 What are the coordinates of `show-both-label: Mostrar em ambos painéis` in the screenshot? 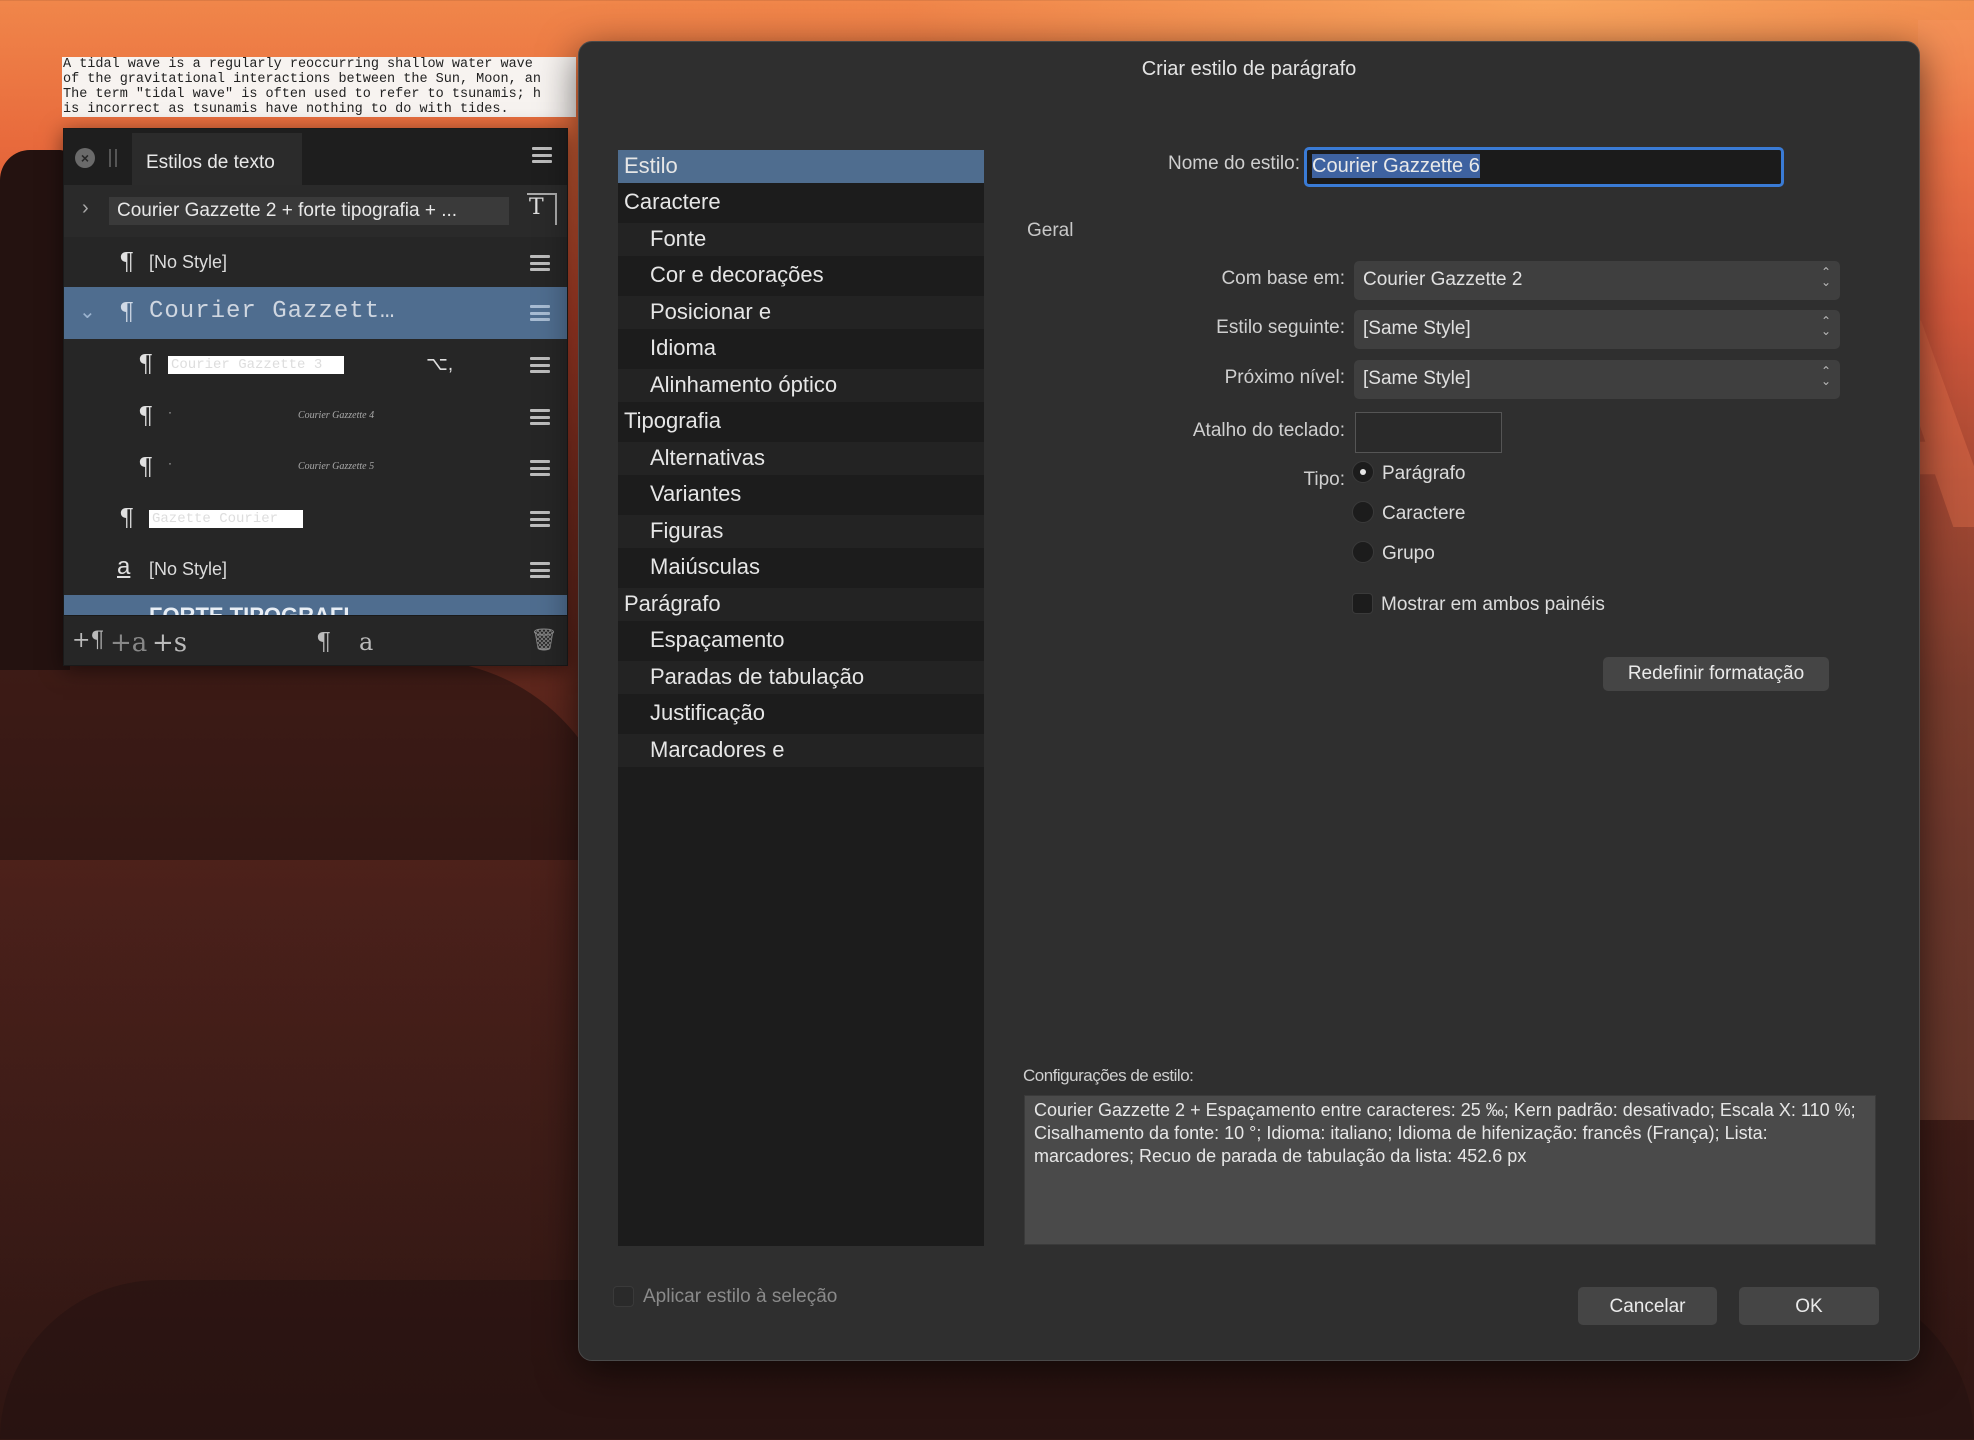 It's located at (1493, 605).